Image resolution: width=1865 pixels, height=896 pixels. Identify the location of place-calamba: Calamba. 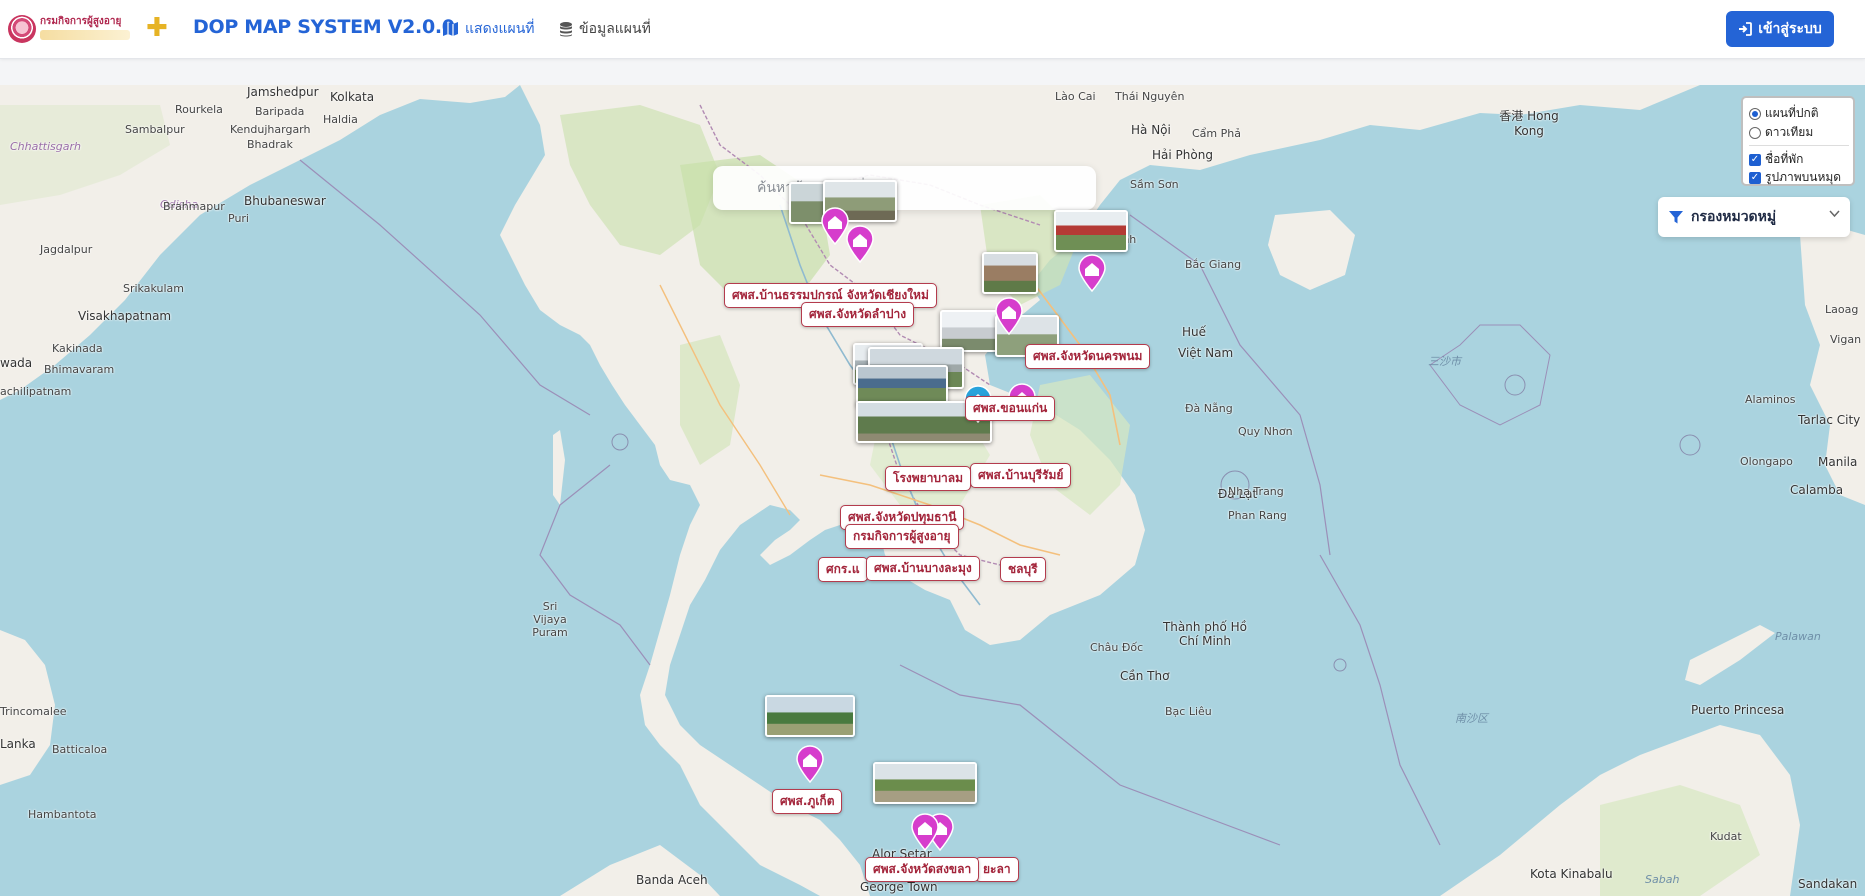
(1817, 490).